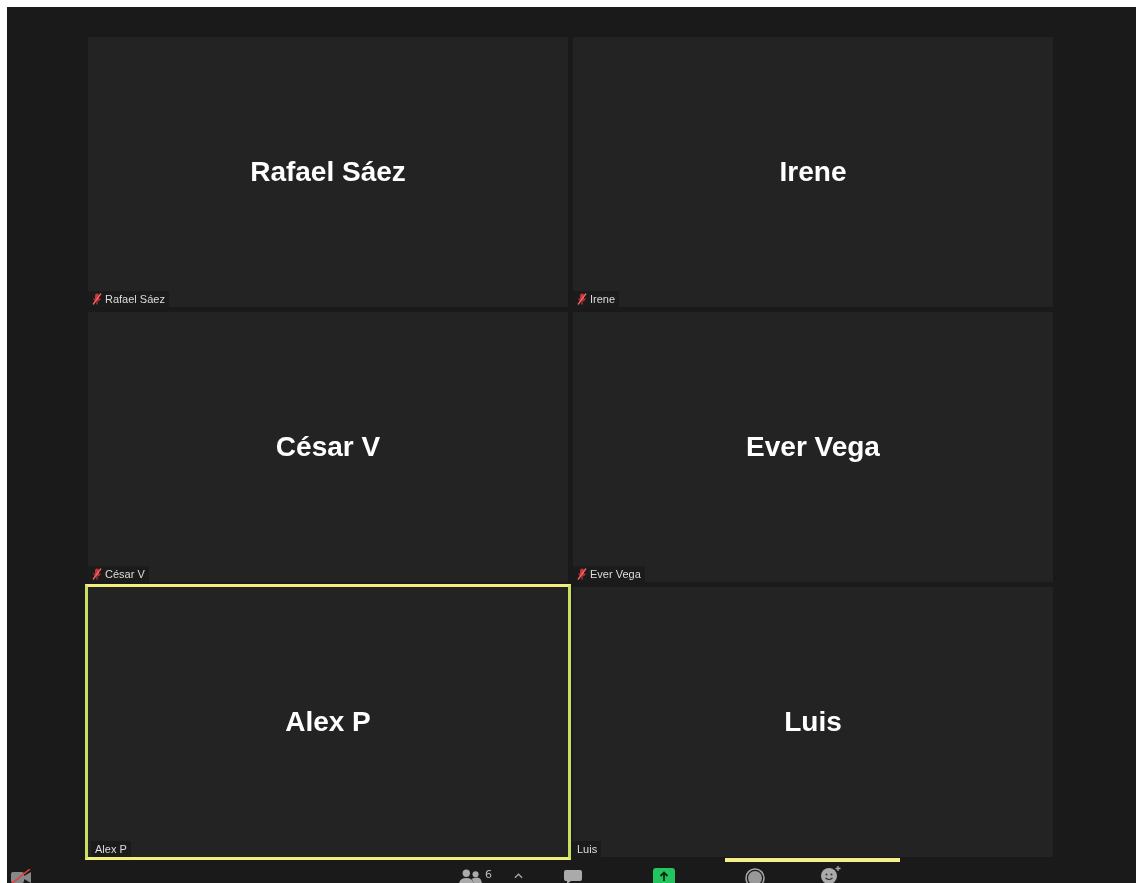 The image size is (1136, 883). I want to click on caret-up-icon, so click(518, 876).